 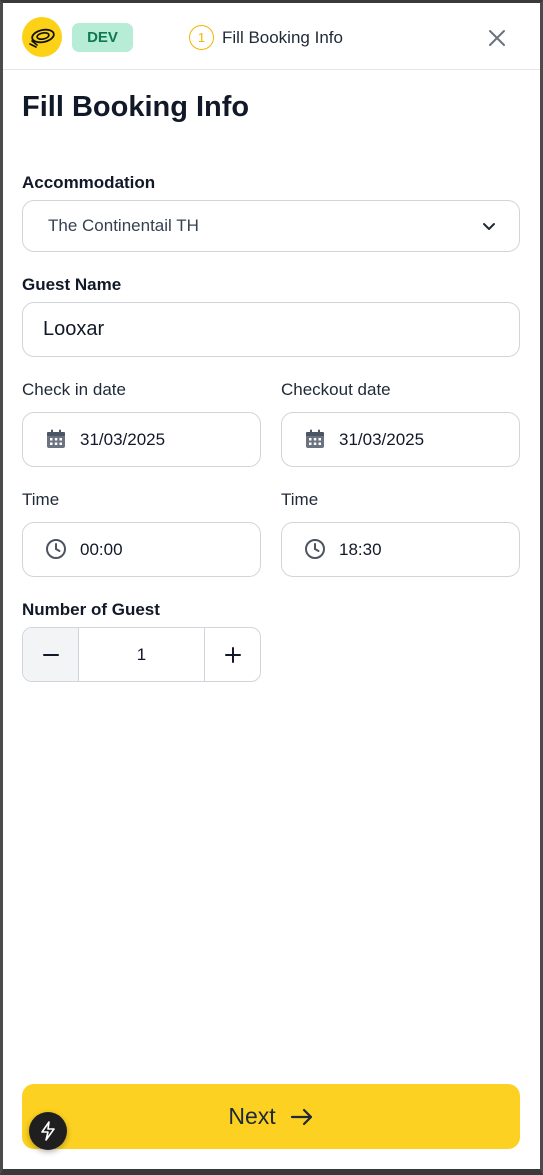 I want to click on minus-icon, so click(x=50, y=654).